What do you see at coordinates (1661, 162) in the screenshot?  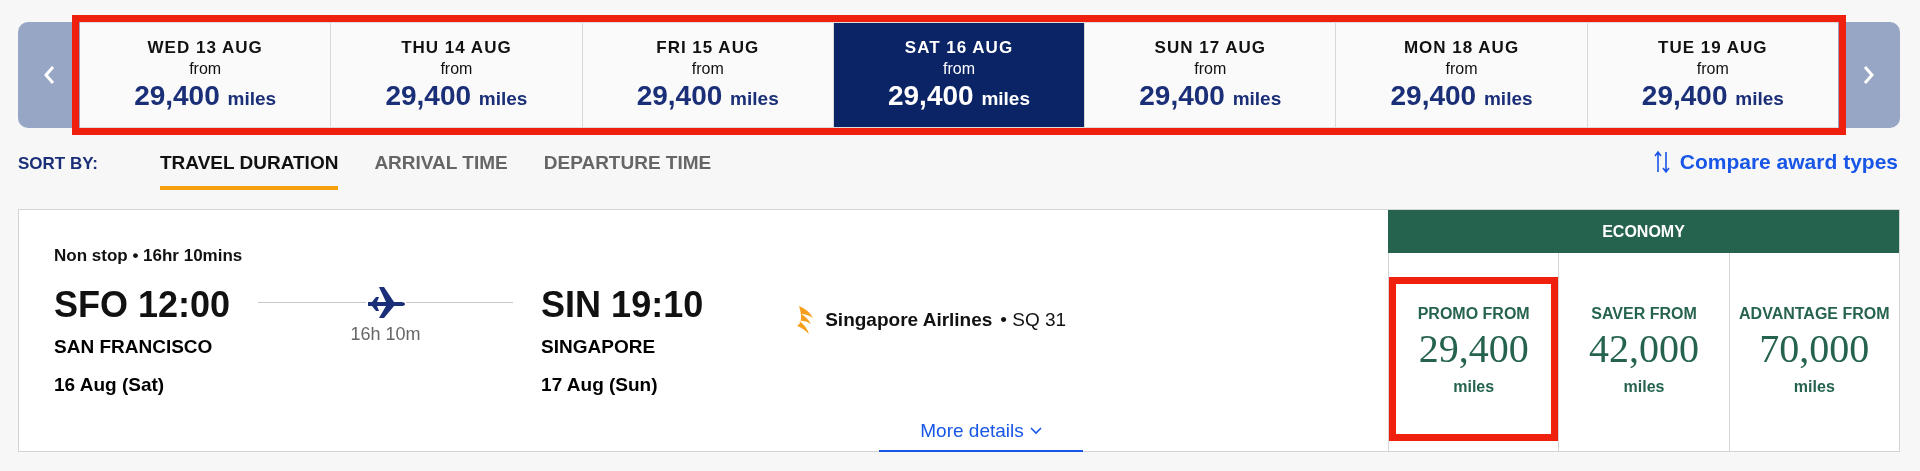 I see `swap-arrows-icon` at bounding box center [1661, 162].